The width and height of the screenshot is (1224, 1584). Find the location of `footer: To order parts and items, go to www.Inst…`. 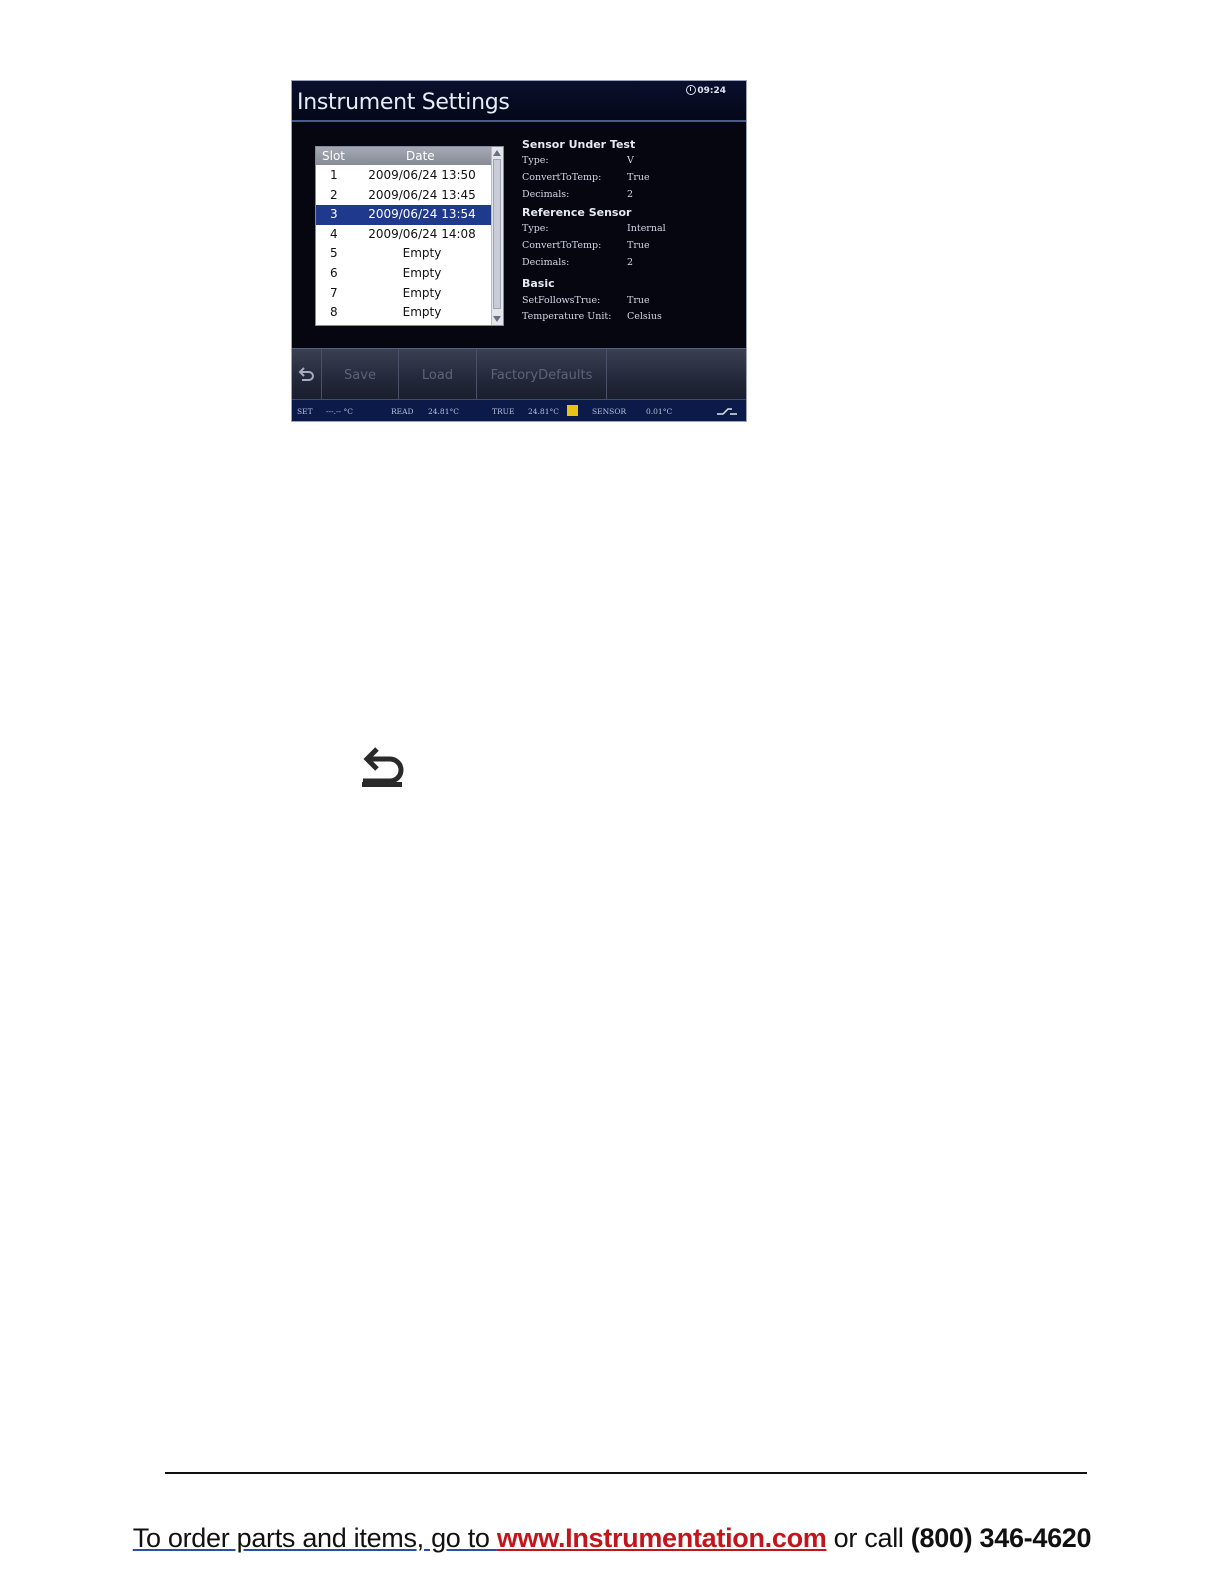

footer: To order parts and items, go to www.Inst… is located at coordinates (612, 1538).